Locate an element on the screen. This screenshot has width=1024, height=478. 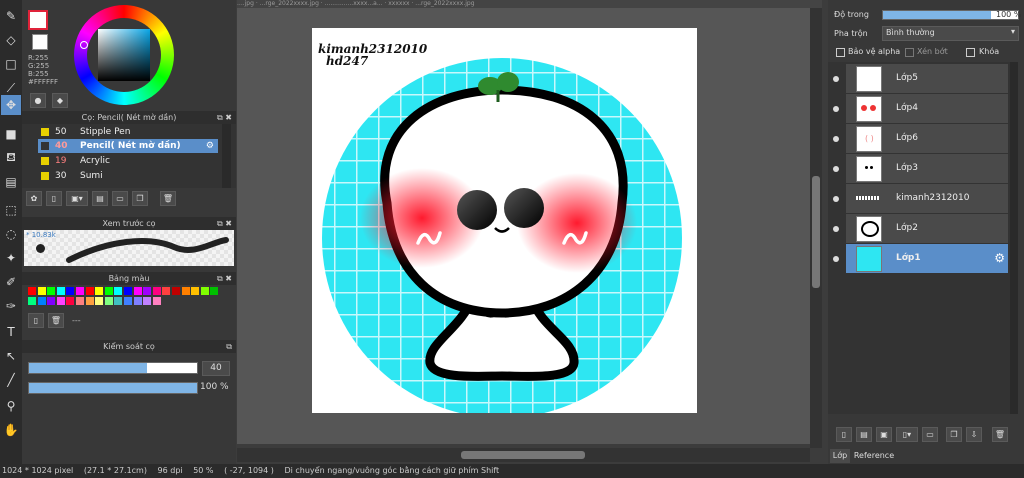
eyedropper-icon: ⚲ is located at coordinates (11, 406).